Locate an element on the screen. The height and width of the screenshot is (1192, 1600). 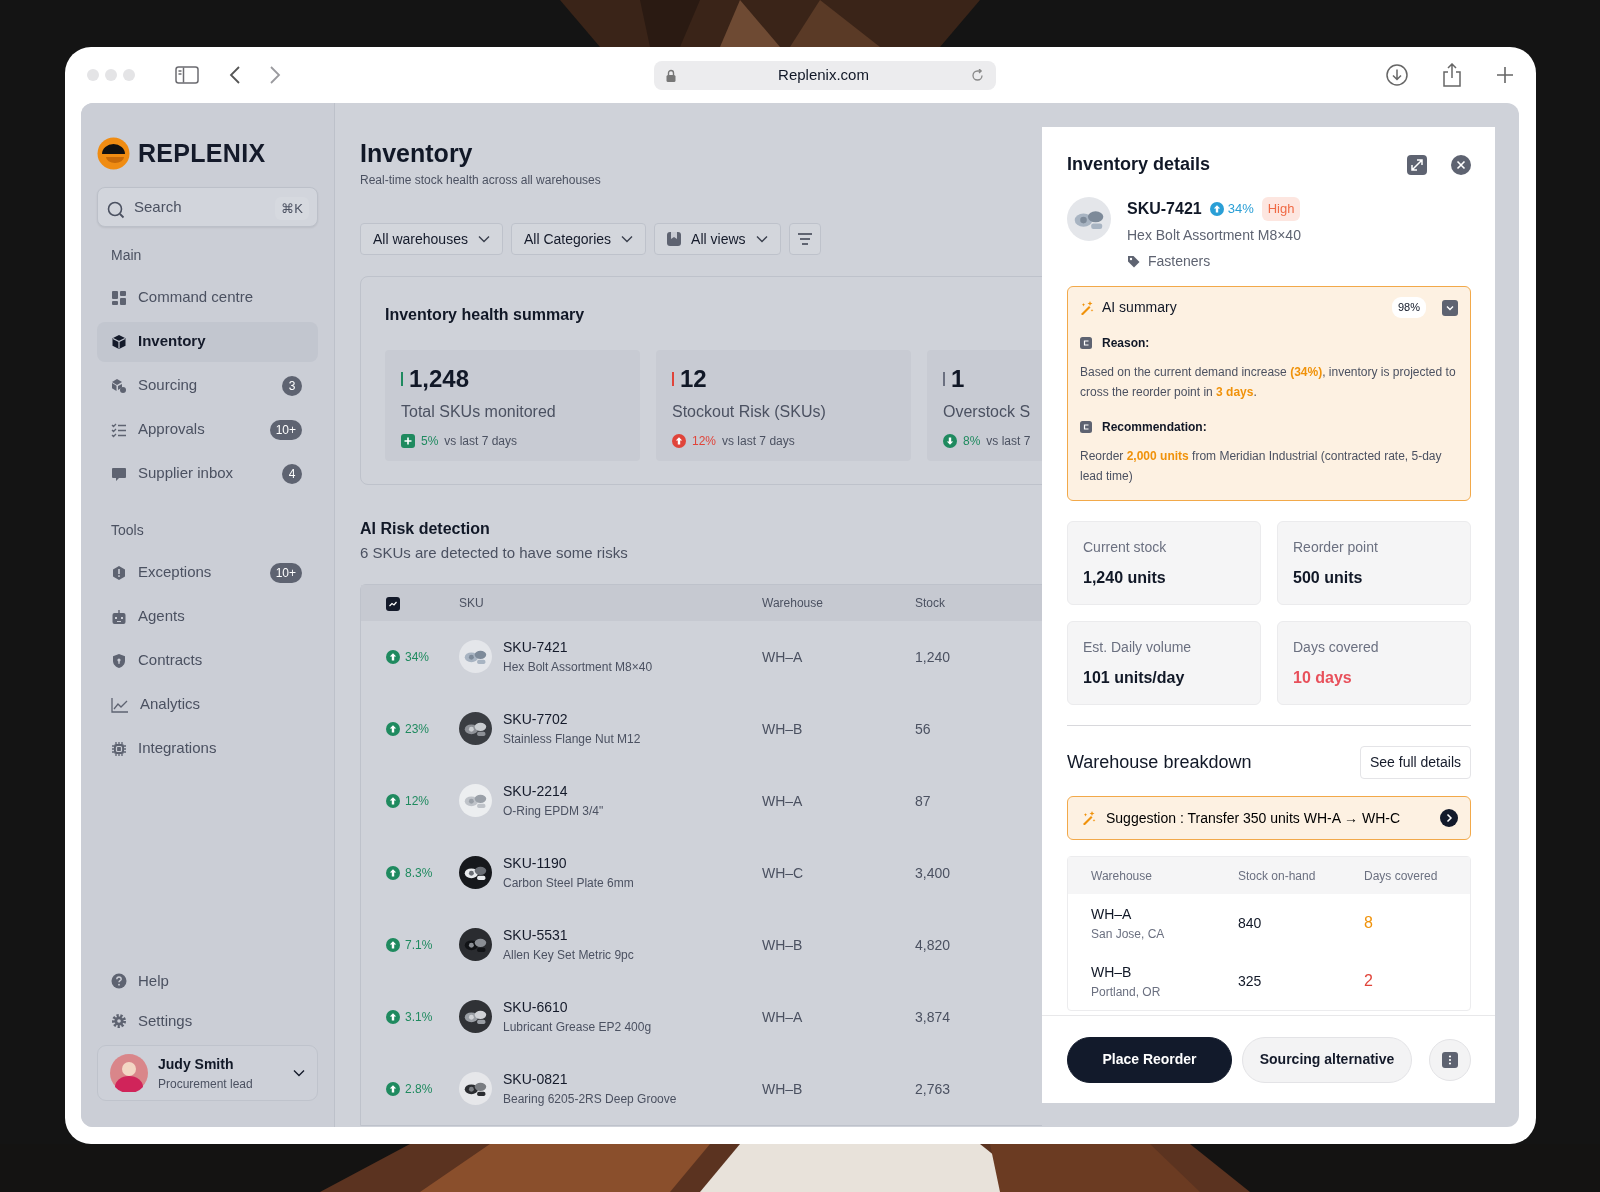
warehouse-location: San Jose, CA is located at coordinates (1128, 934).